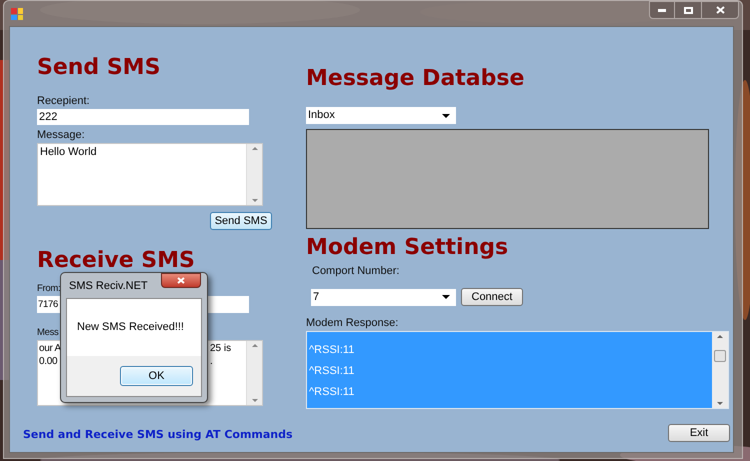 This screenshot has height=461, width=750. Describe the element at coordinates (48, 361) in the screenshot. I see `text-fragment: 0.00` at that location.